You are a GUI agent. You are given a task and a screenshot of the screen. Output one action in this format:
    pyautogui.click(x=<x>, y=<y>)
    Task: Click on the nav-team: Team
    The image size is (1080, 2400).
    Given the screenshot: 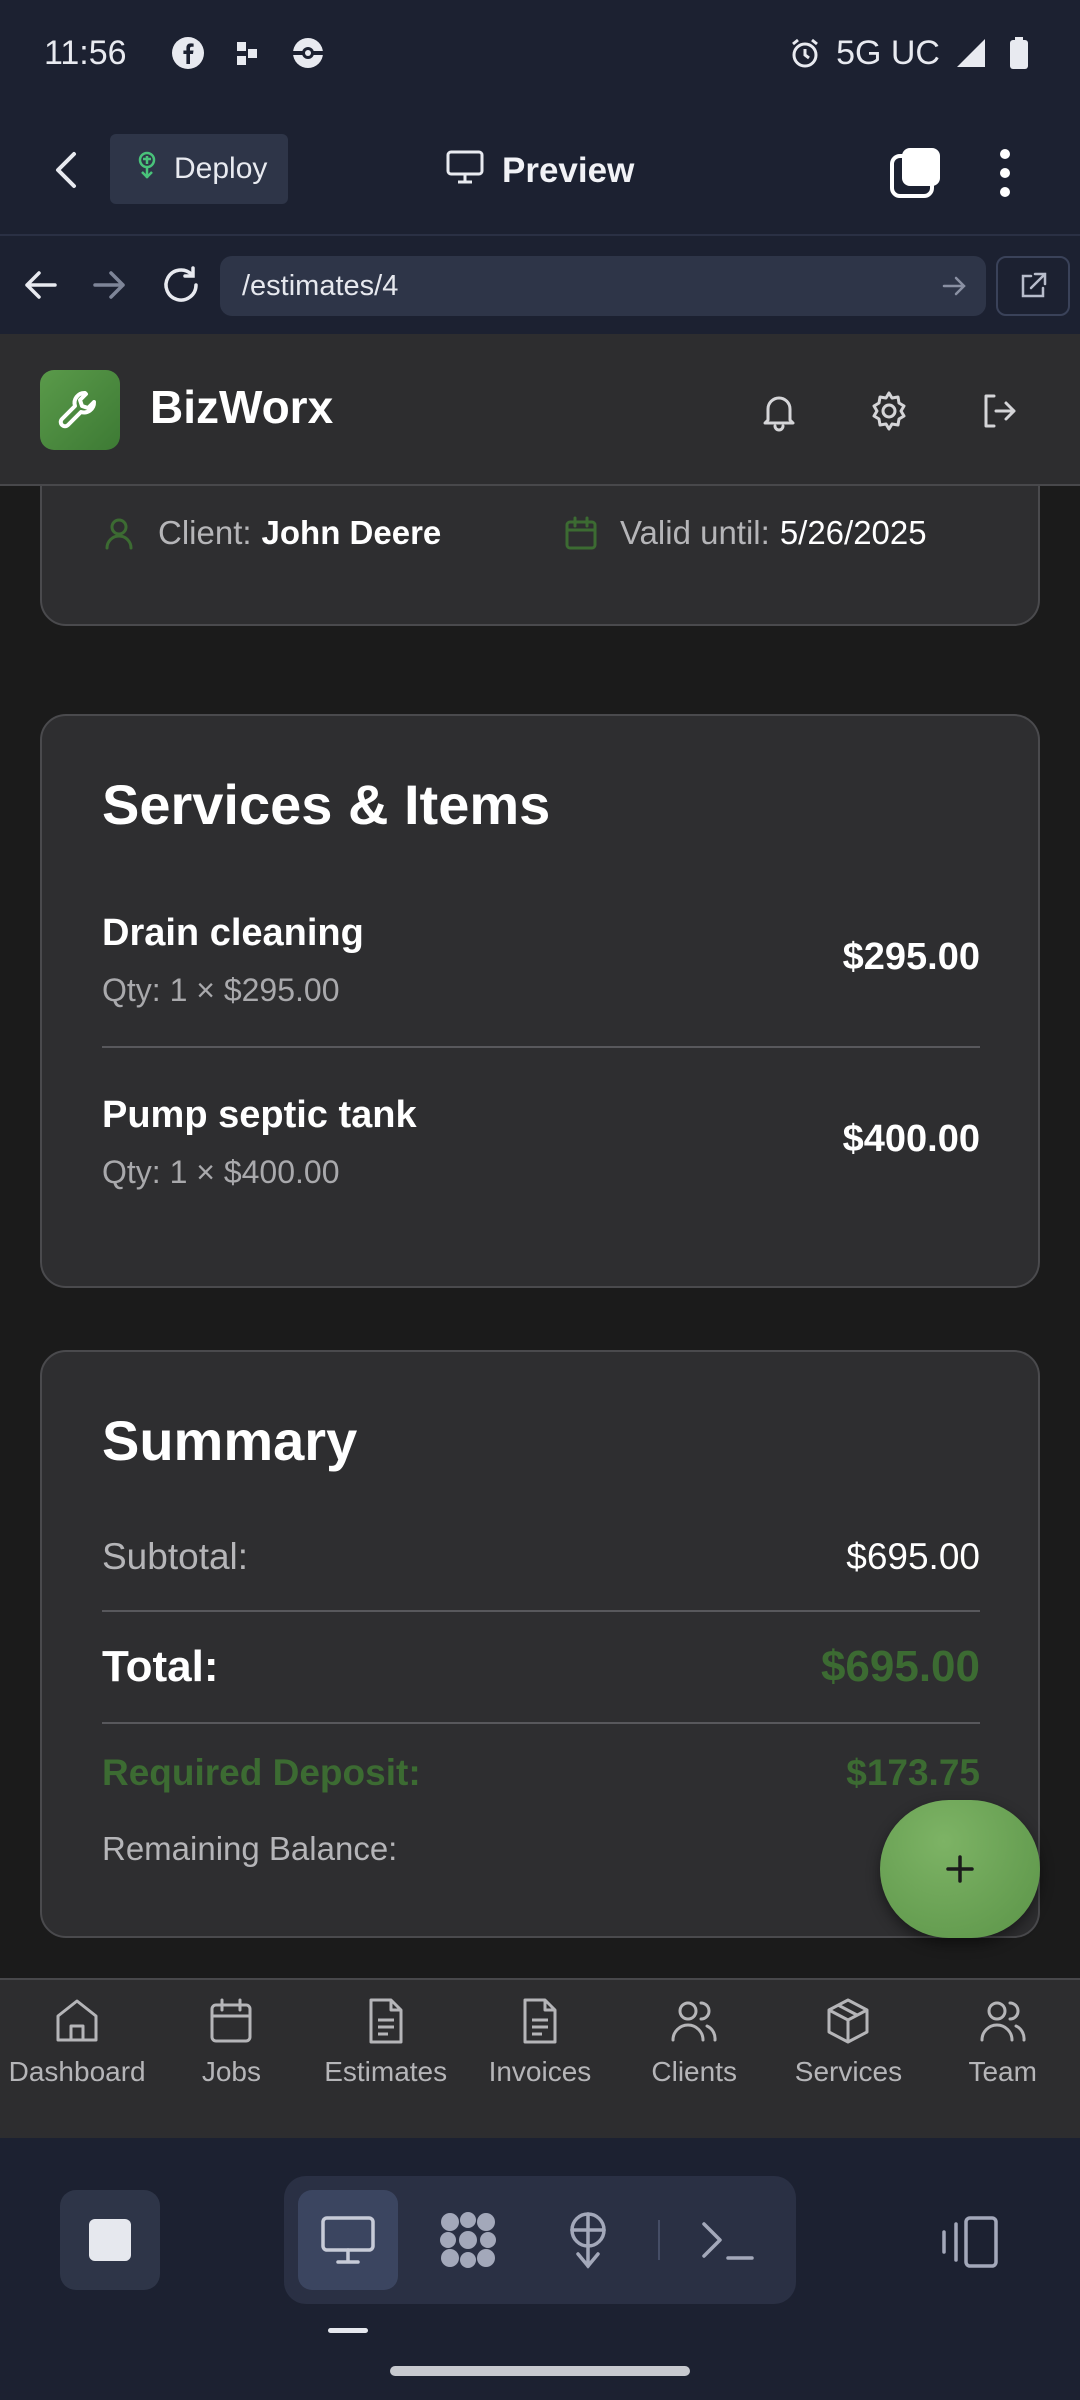 What is the action you would take?
    pyautogui.click(x=1003, y=2059)
    